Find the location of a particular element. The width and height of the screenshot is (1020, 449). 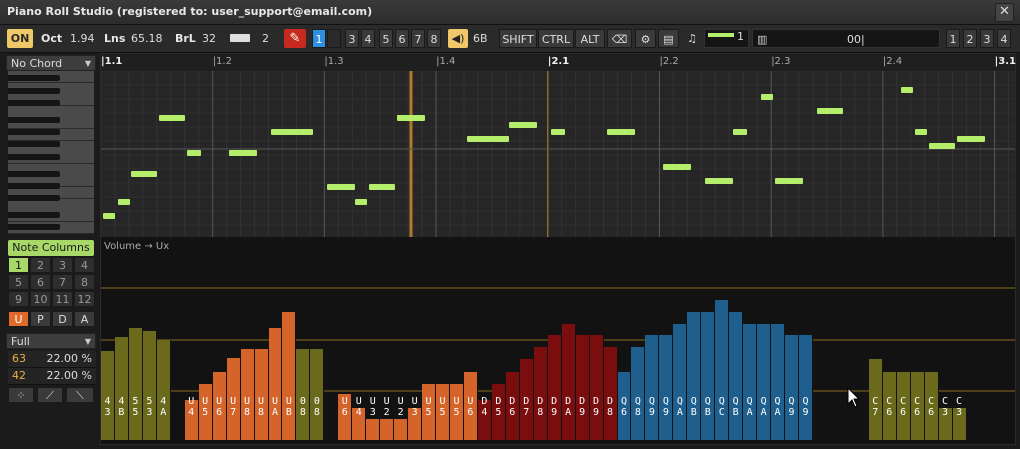

step-value: 2 is located at coordinates (265, 38).